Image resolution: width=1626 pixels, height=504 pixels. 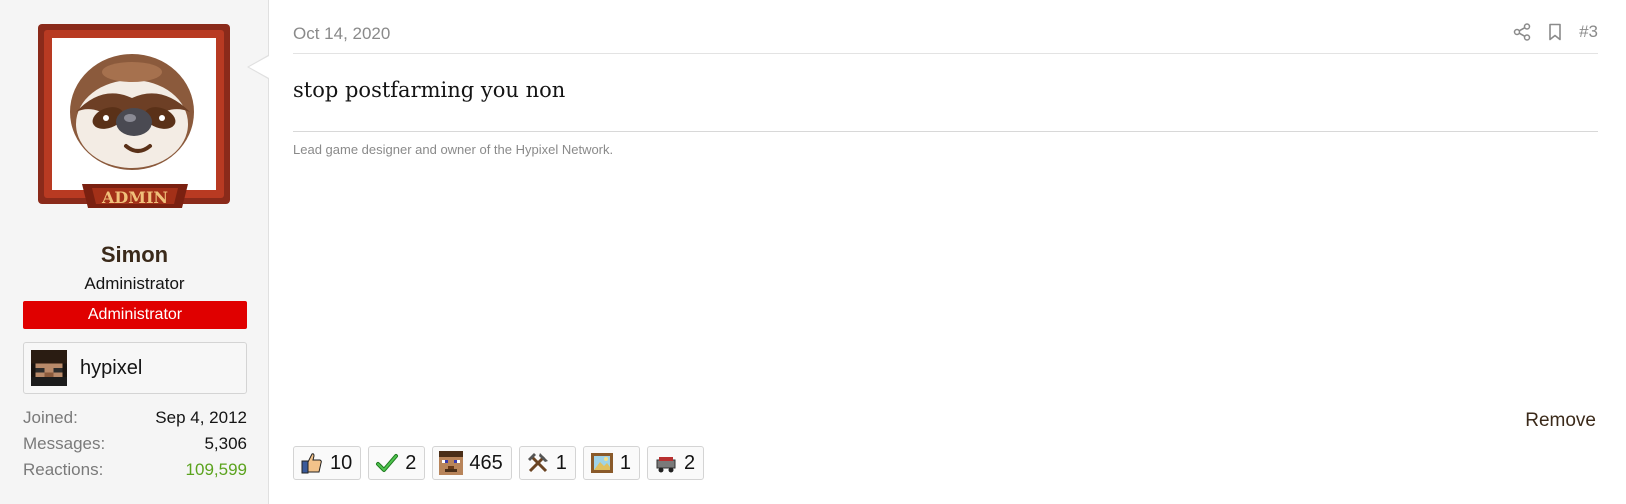 I want to click on avatar-frame-text: ADMIN, so click(x=134, y=197).